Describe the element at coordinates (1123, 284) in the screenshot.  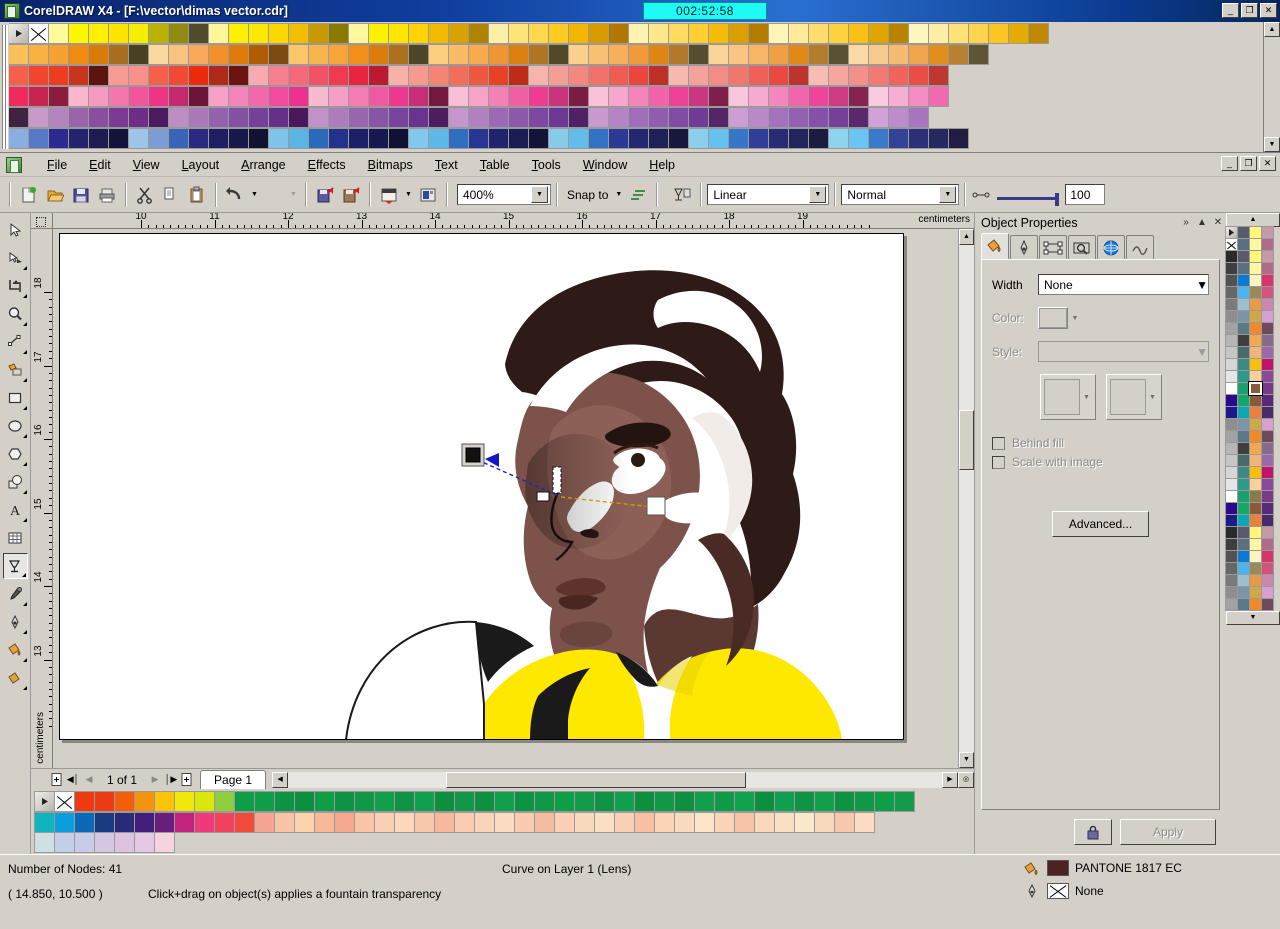
I see `outline-width-combo: None ▼` at that location.